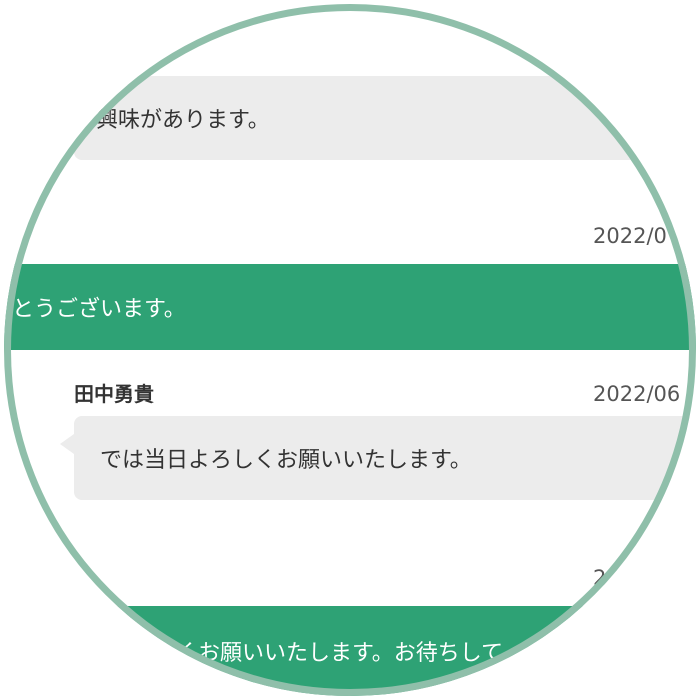  I want to click on message-timestamp: 2022/0, so click(630, 236).